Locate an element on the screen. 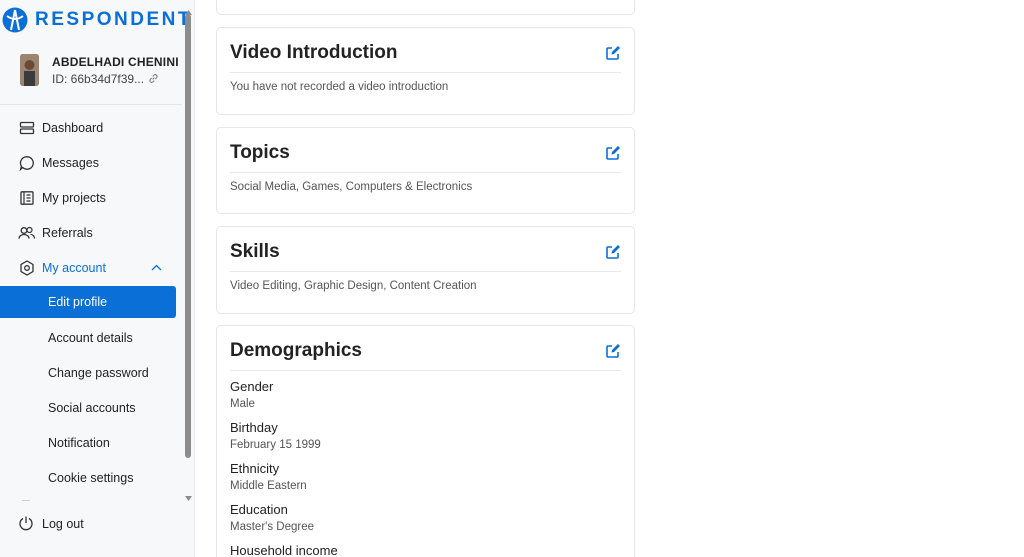 This screenshot has width=1024, height=557. sidebar-subitem-notification: Notification is located at coordinates (91, 442).